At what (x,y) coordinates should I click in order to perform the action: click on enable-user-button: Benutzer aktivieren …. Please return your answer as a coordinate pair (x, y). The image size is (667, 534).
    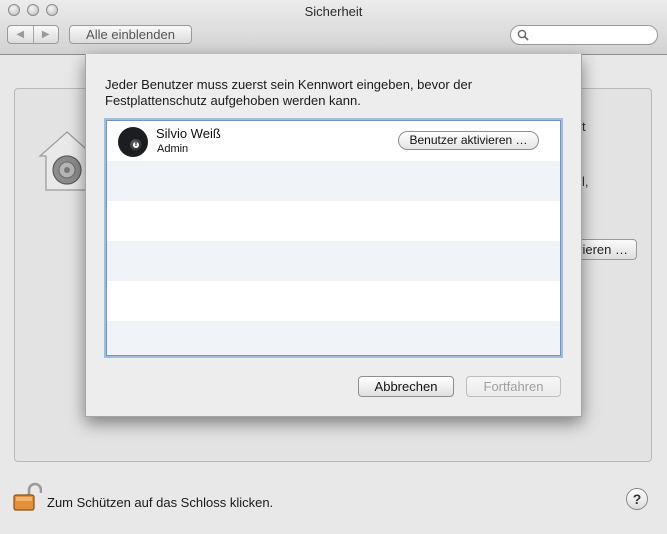
    Looking at the image, I should click on (468, 140).